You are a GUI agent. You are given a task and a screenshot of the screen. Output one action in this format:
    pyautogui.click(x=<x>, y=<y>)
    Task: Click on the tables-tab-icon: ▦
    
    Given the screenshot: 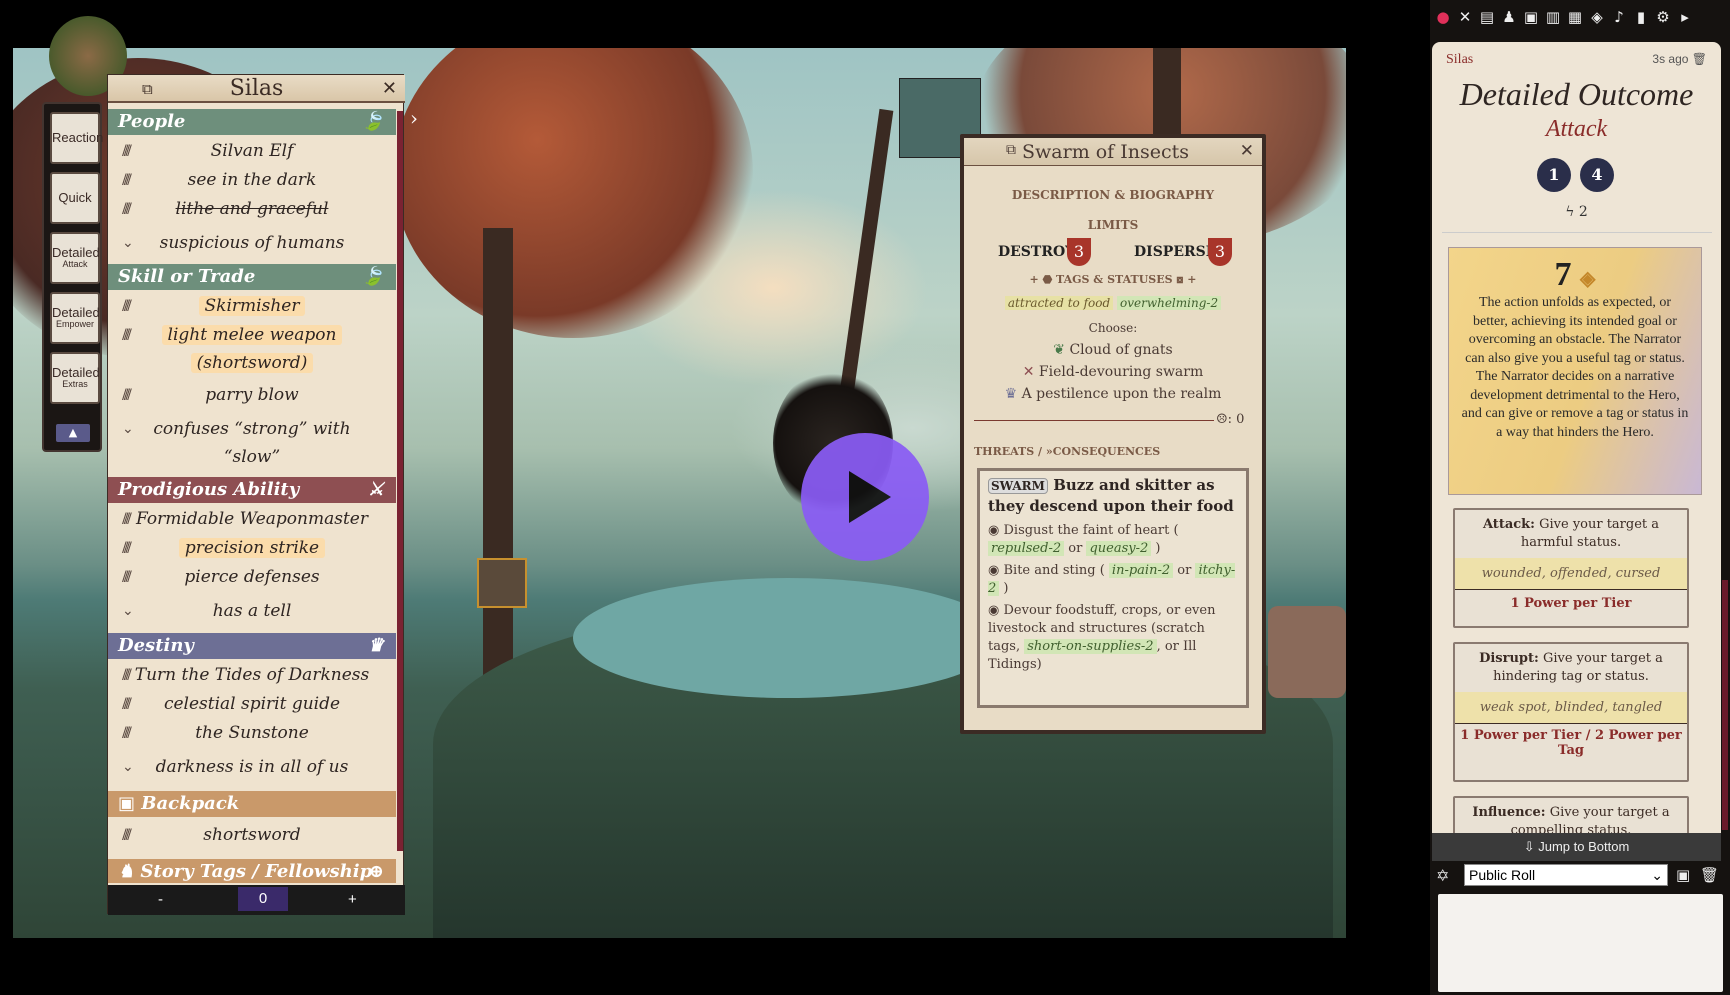 What is the action you would take?
    pyautogui.click(x=1575, y=17)
    